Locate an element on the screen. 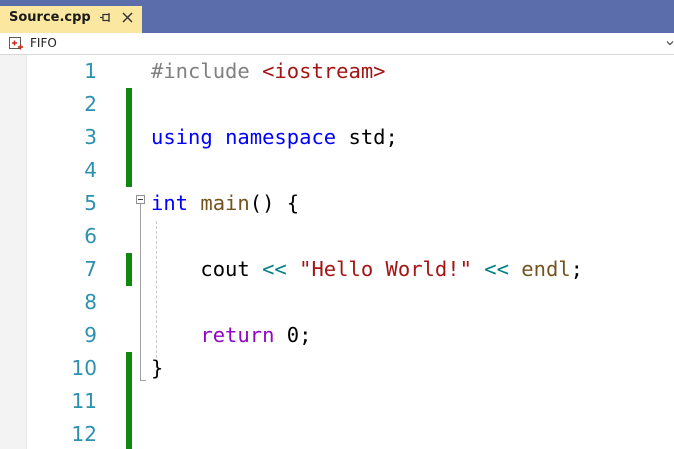  number-literal: 0 is located at coordinates (293, 335).